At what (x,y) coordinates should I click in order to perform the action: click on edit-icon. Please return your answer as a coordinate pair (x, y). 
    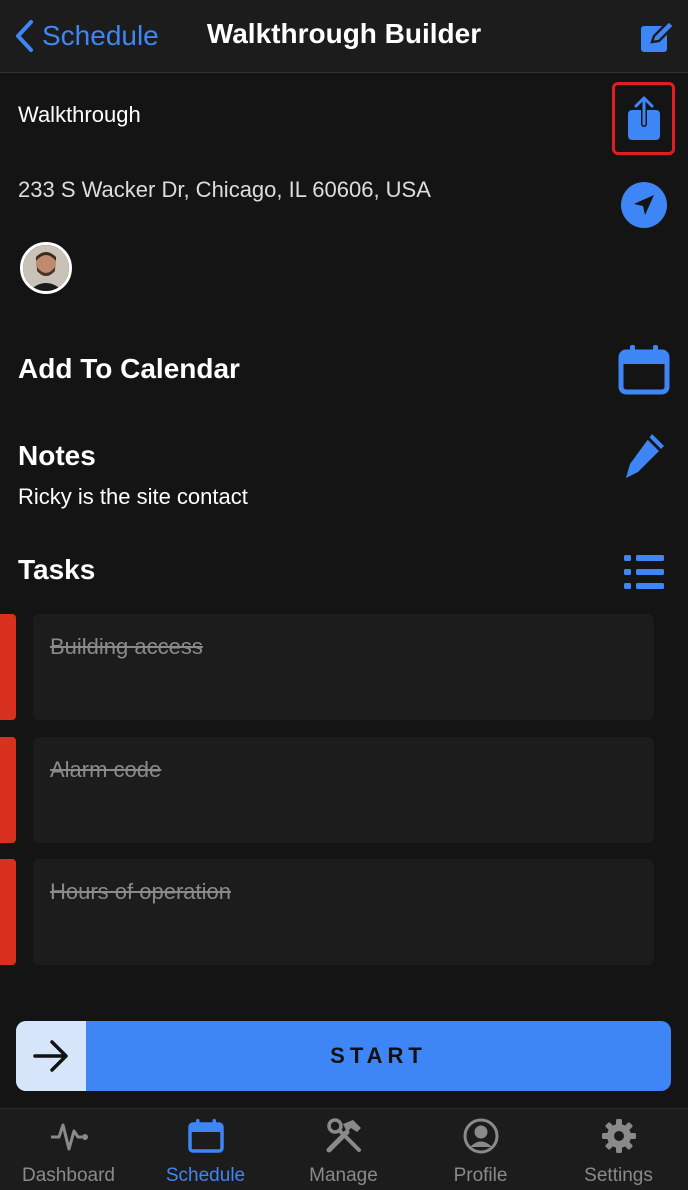
    Looking at the image, I should click on (658, 35).